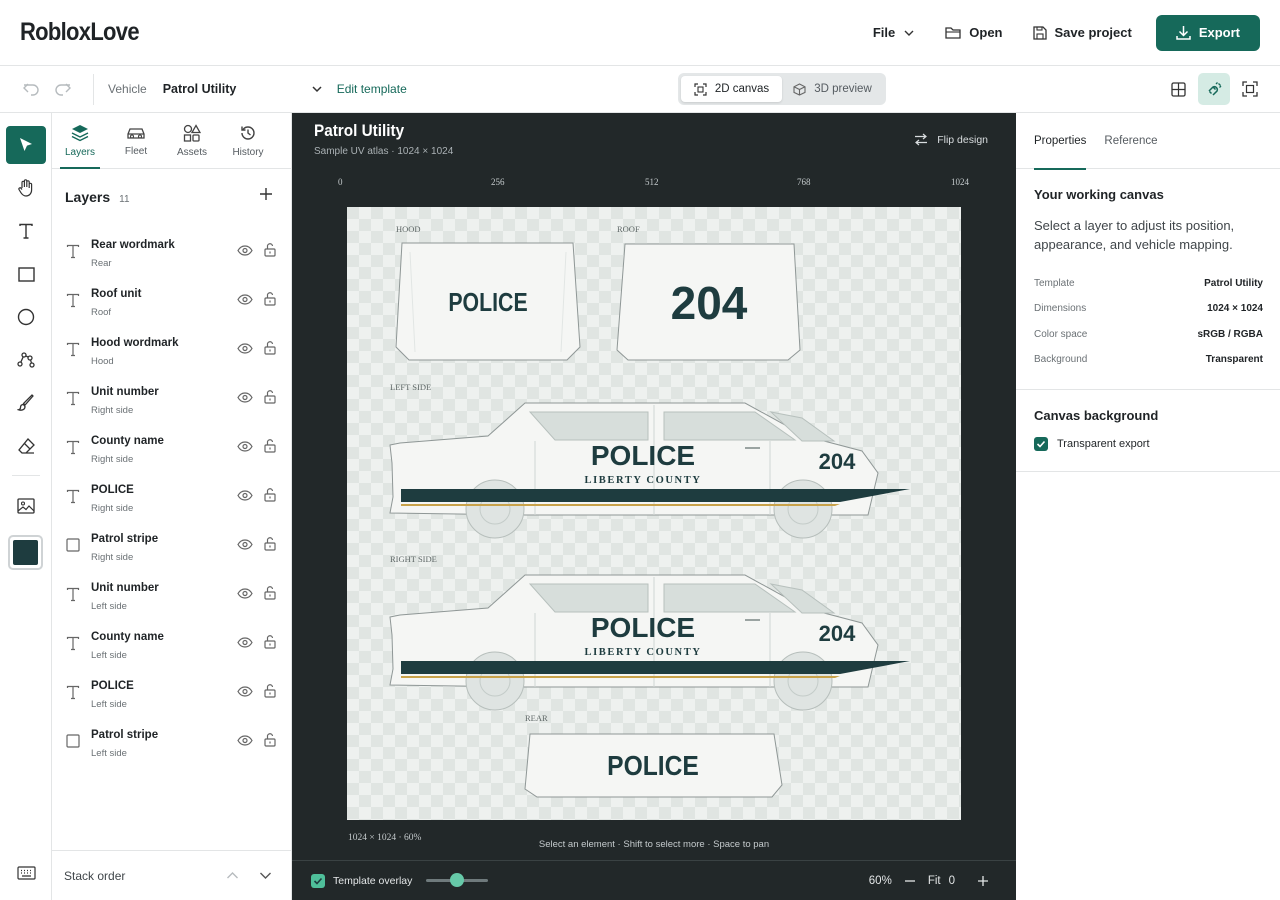  Describe the element at coordinates (26, 145) in the screenshot. I see `select-tool` at that location.